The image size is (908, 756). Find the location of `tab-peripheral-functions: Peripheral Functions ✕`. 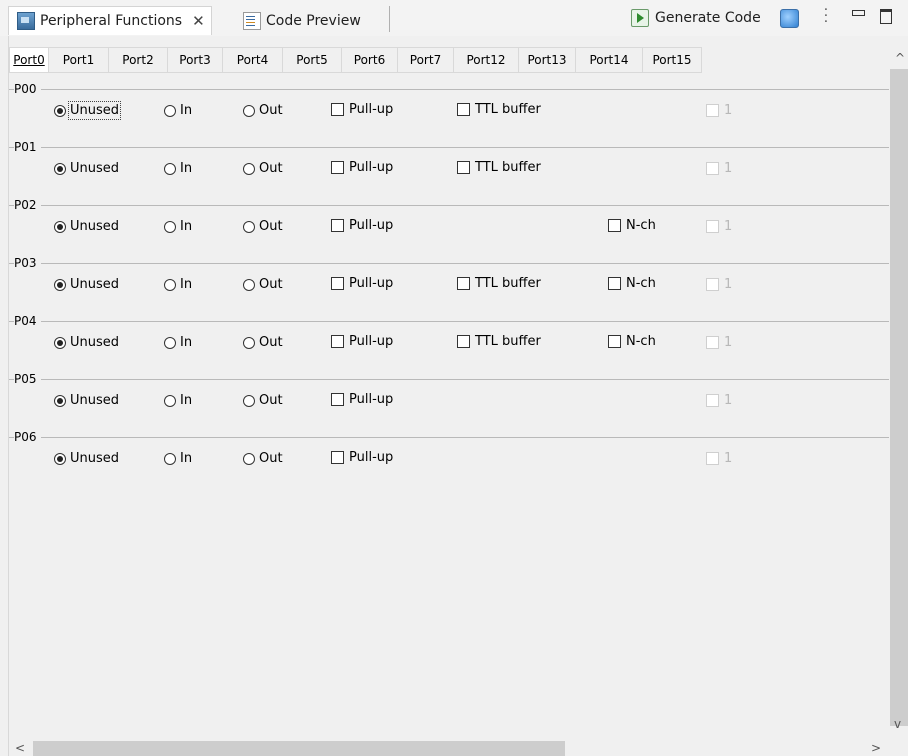

tab-peripheral-functions: Peripheral Functions ✕ is located at coordinates (110, 20).